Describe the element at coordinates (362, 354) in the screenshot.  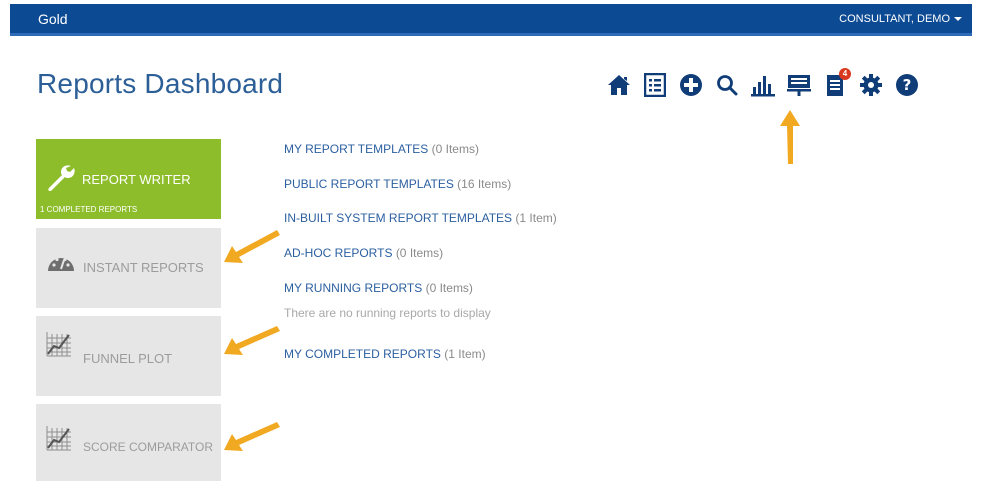
I see `link-label: MY COMPLETED REPORTS` at that location.